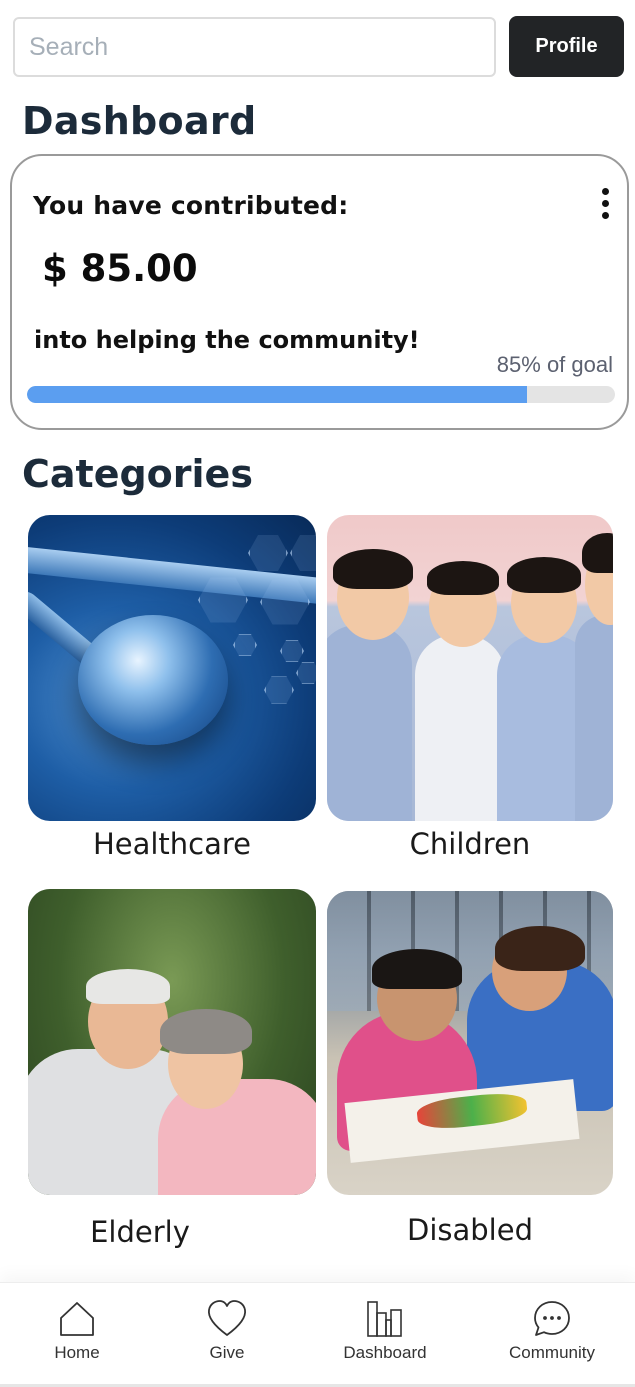 This screenshot has width=635, height=1387. I want to click on disabled-image, so click(470, 1043).